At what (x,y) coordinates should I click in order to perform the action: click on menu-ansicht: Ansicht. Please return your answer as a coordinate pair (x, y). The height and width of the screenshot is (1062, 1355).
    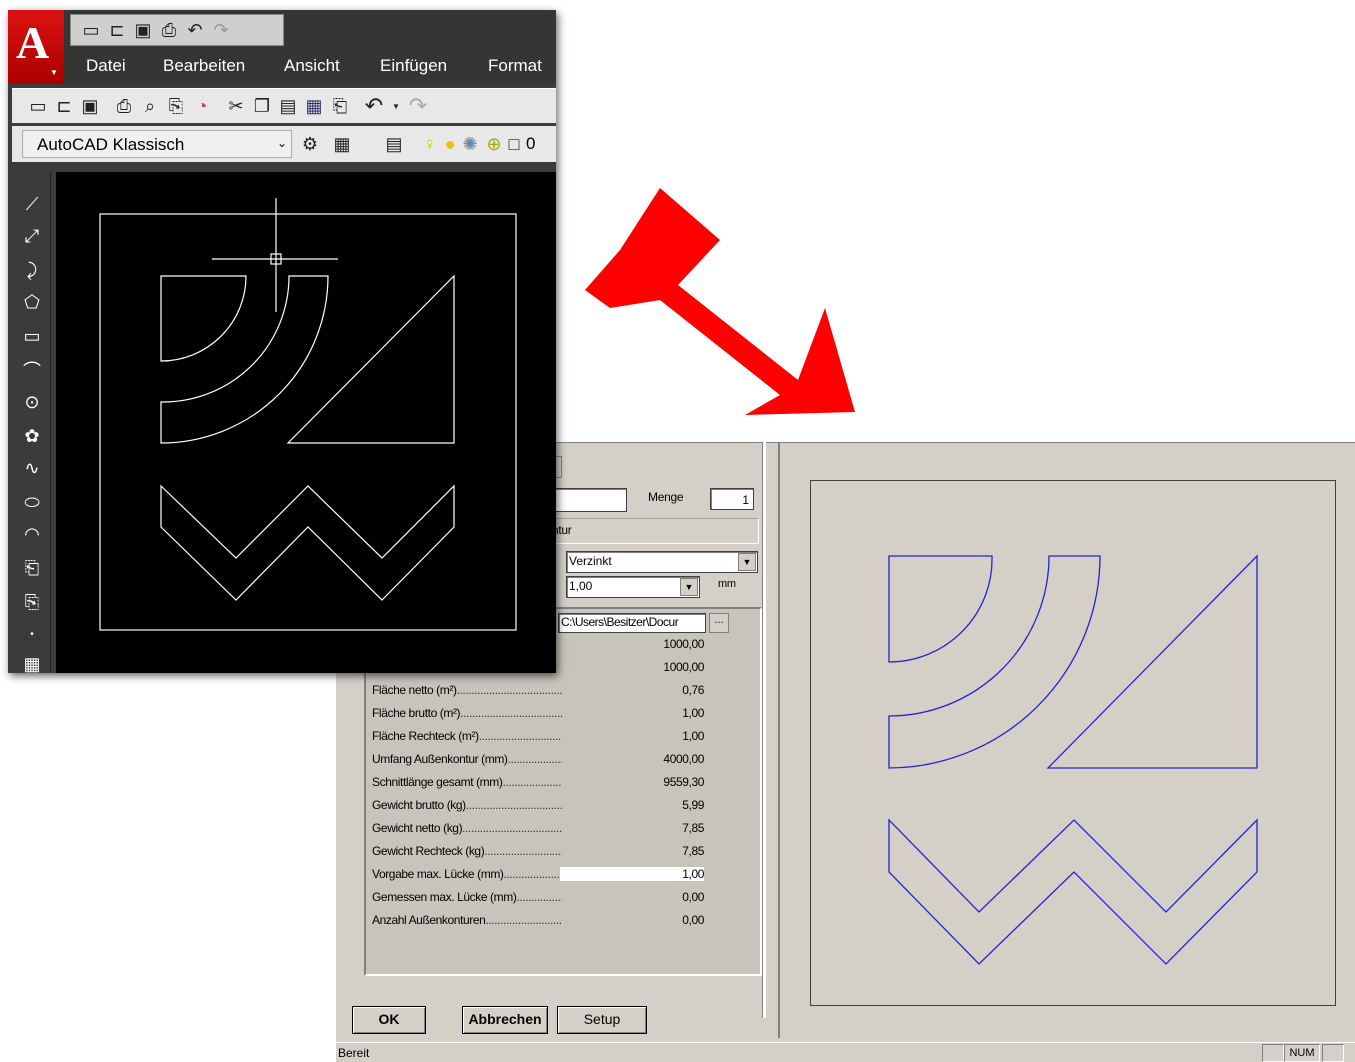
    Looking at the image, I should click on (312, 66).